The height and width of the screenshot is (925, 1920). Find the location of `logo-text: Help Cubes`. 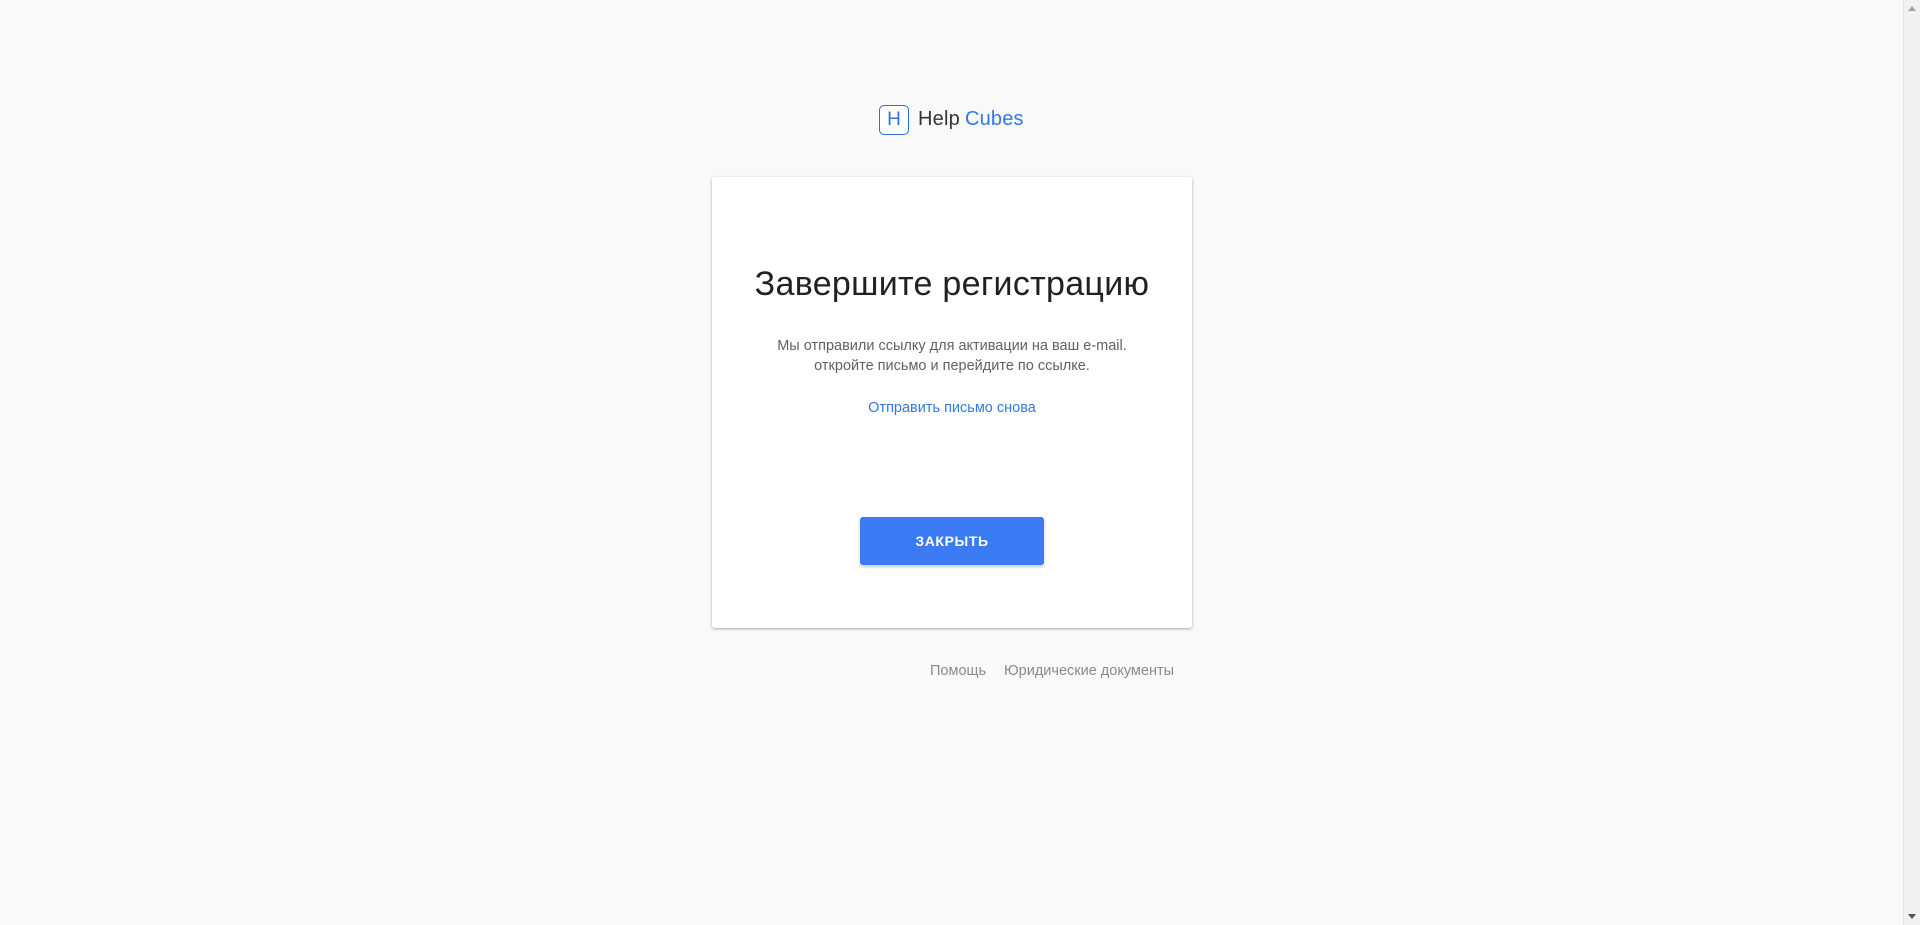

logo-text: Help Cubes is located at coordinates (971, 119).